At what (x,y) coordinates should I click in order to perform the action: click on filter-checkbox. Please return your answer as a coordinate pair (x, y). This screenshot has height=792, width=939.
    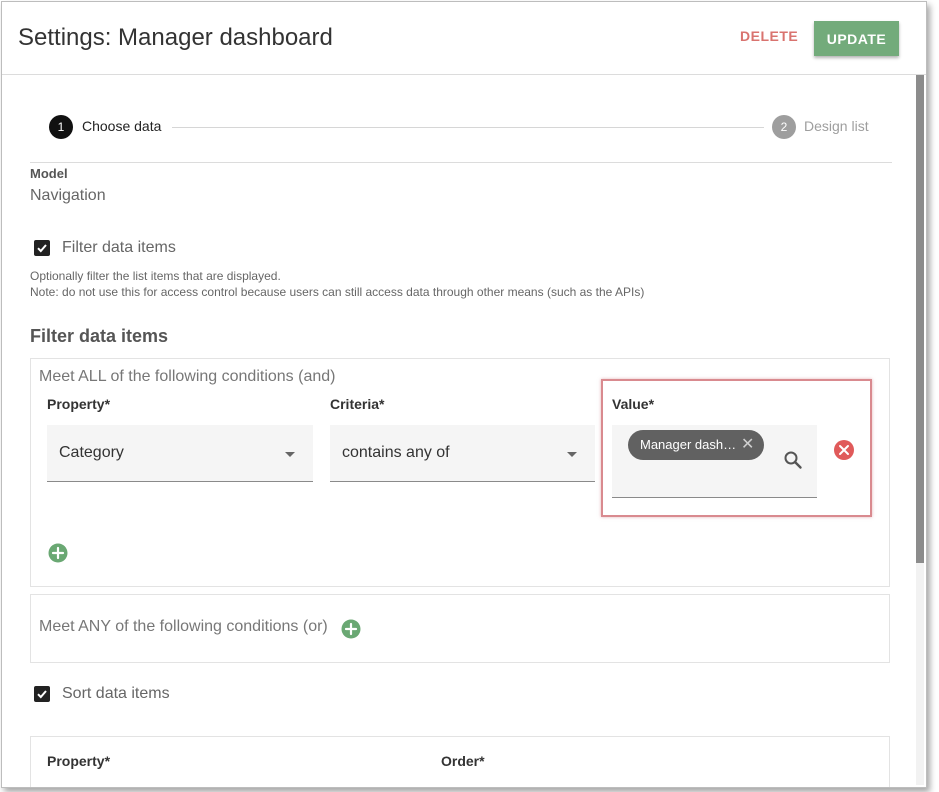
    Looking at the image, I should click on (42, 248).